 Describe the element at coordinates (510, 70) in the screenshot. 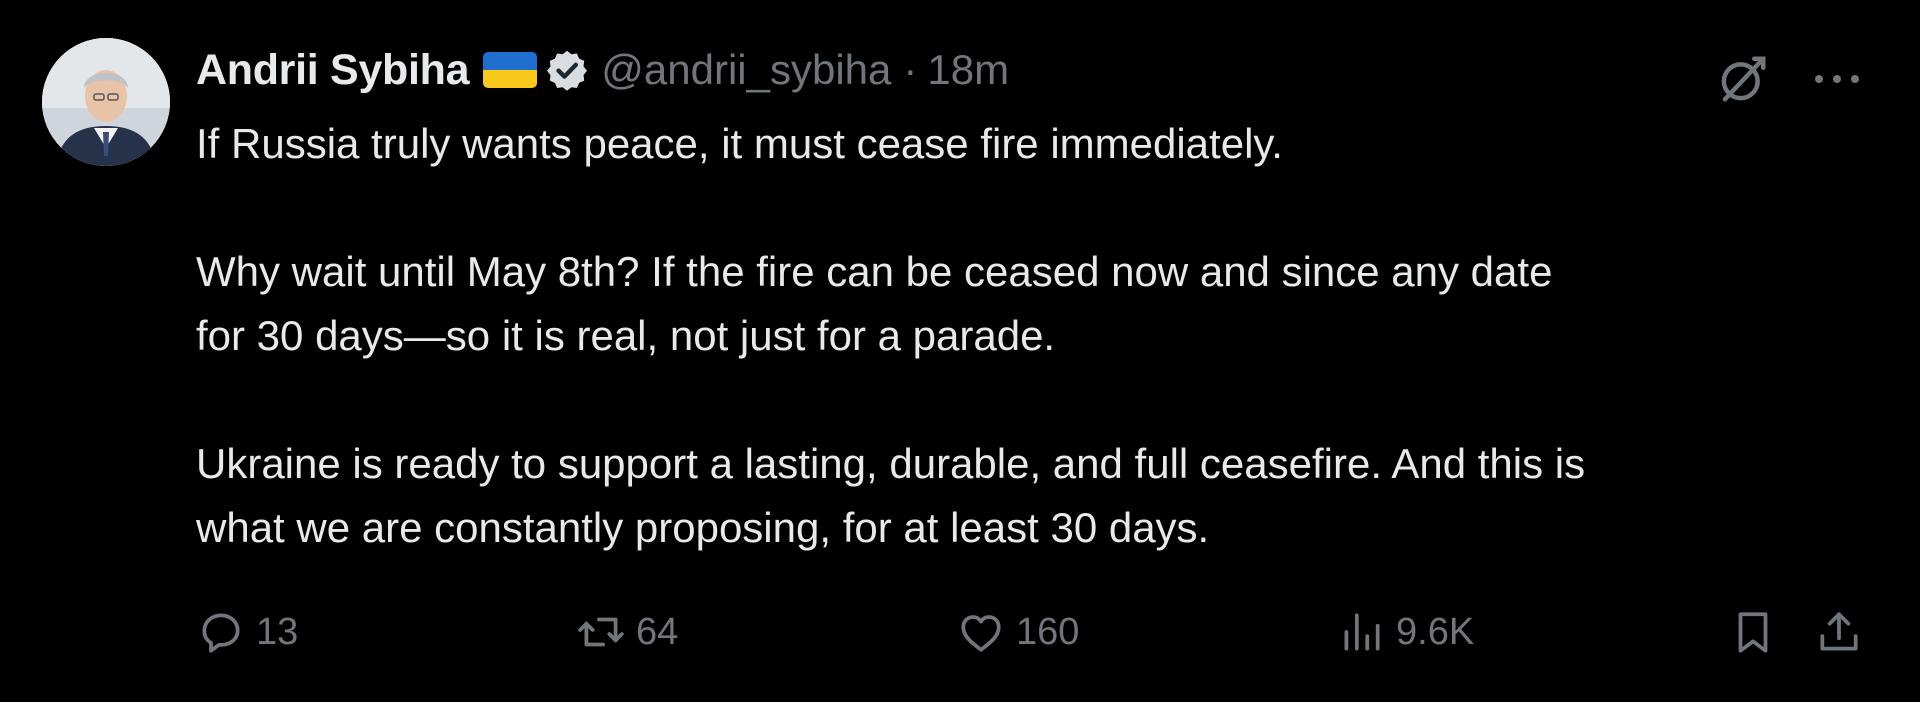

I see `ukraine-flag-icon` at that location.